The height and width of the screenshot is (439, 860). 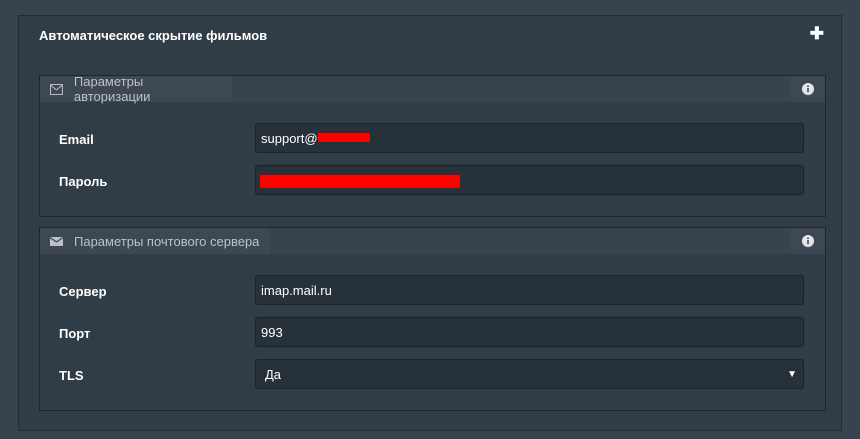 I want to click on server-label: Сервер, so click(x=83, y=291).